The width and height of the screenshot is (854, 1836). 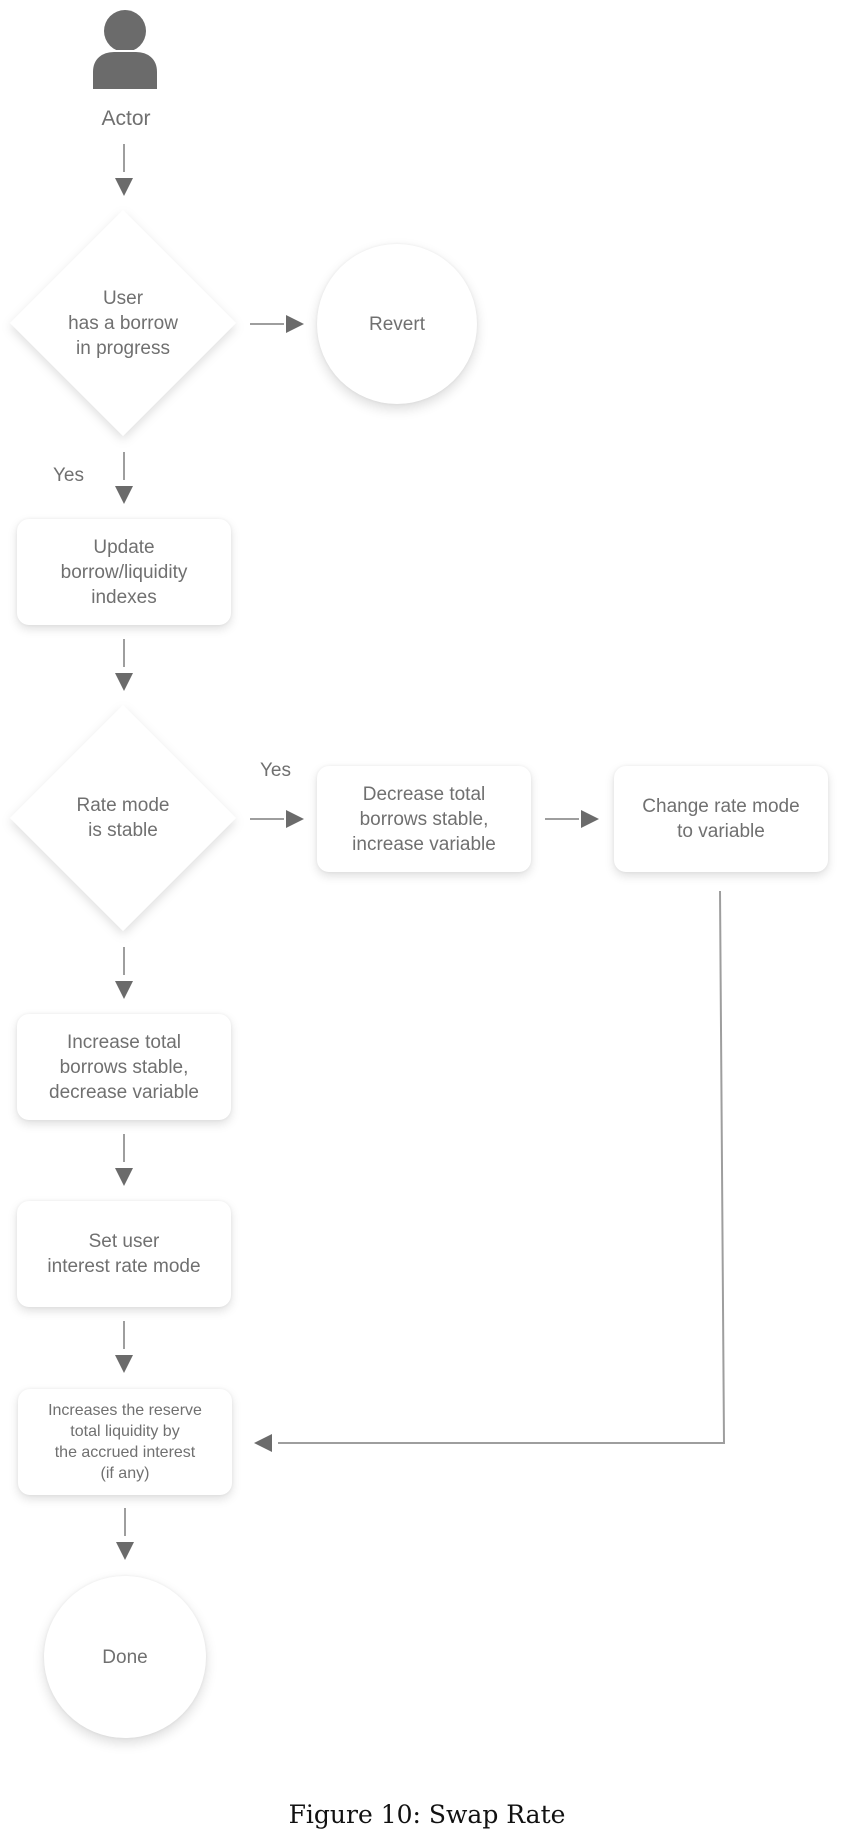 What do you see at coordinates (124, 1254) in the screenshot?
I see `set-rate-mode-label: Set user interest rate mode` at bounding box center [124, 1254].